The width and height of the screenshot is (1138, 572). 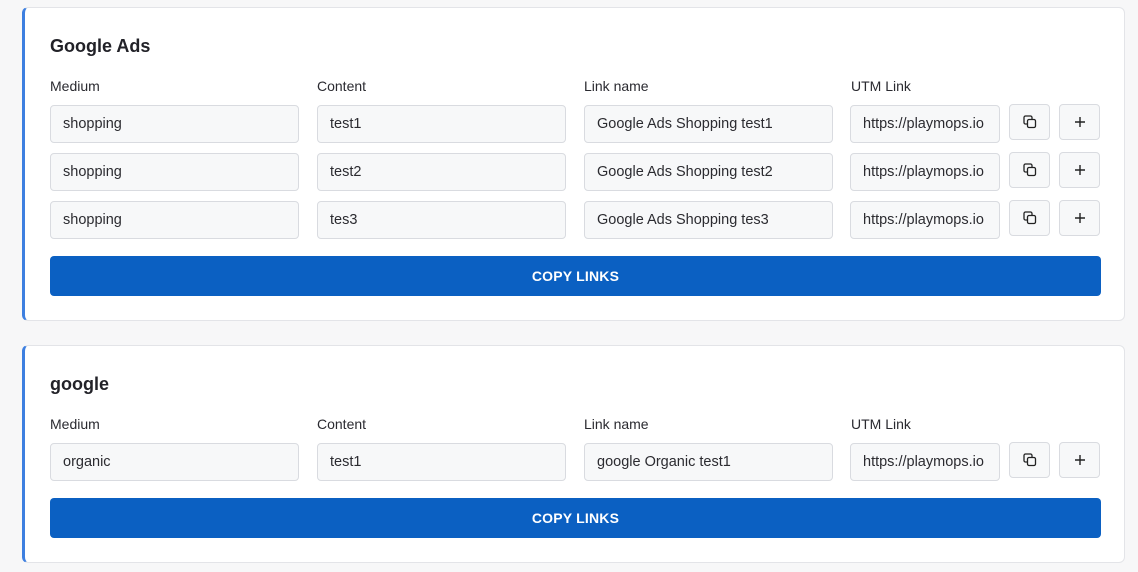 I want to click on content-input: test2, so click(x=441, y=172).